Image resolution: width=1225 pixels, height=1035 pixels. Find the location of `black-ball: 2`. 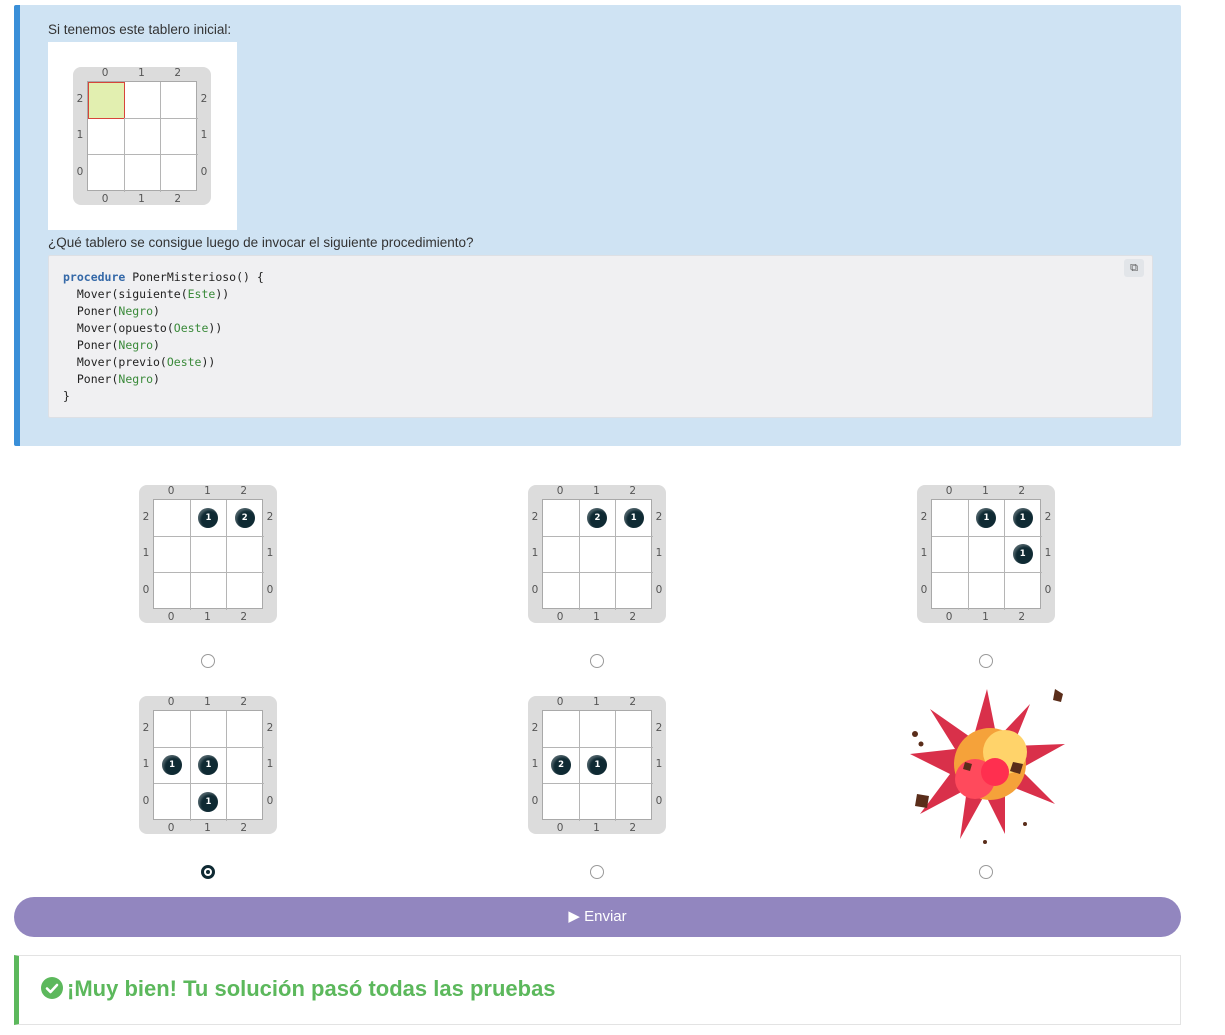

black-ball: 2 is located at coordinates (244, 518).